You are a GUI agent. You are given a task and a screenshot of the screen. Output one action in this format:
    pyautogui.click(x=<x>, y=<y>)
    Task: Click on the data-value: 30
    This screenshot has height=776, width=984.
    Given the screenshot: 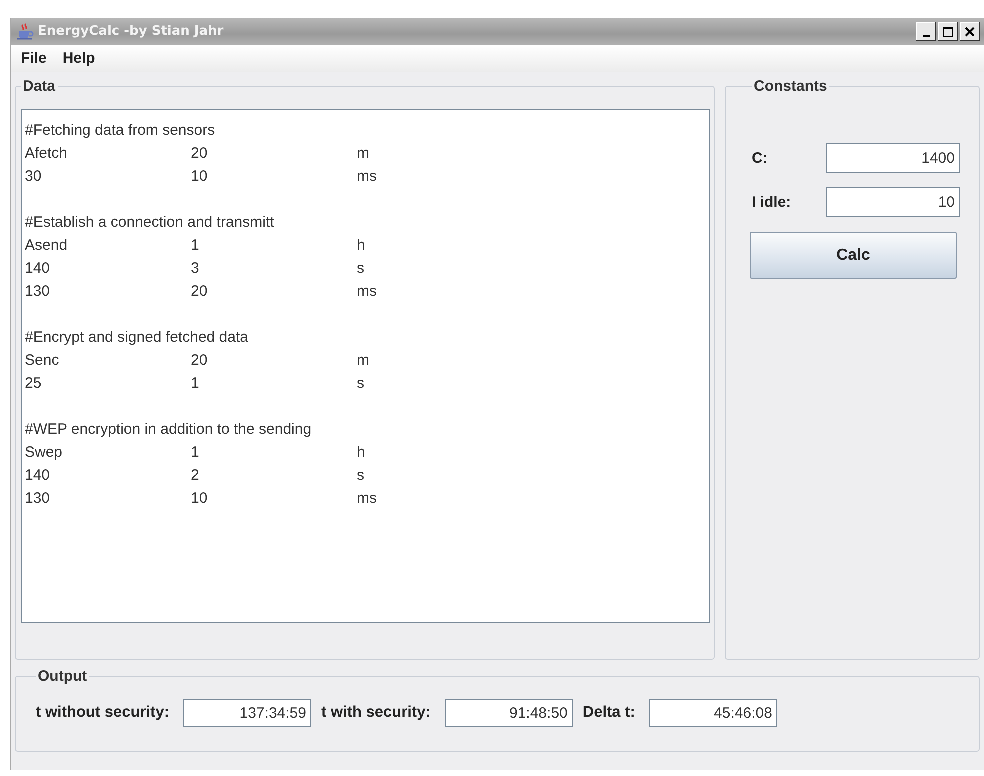 What is the action you would take?
    pyautogui.click(x=33, y=176)
    